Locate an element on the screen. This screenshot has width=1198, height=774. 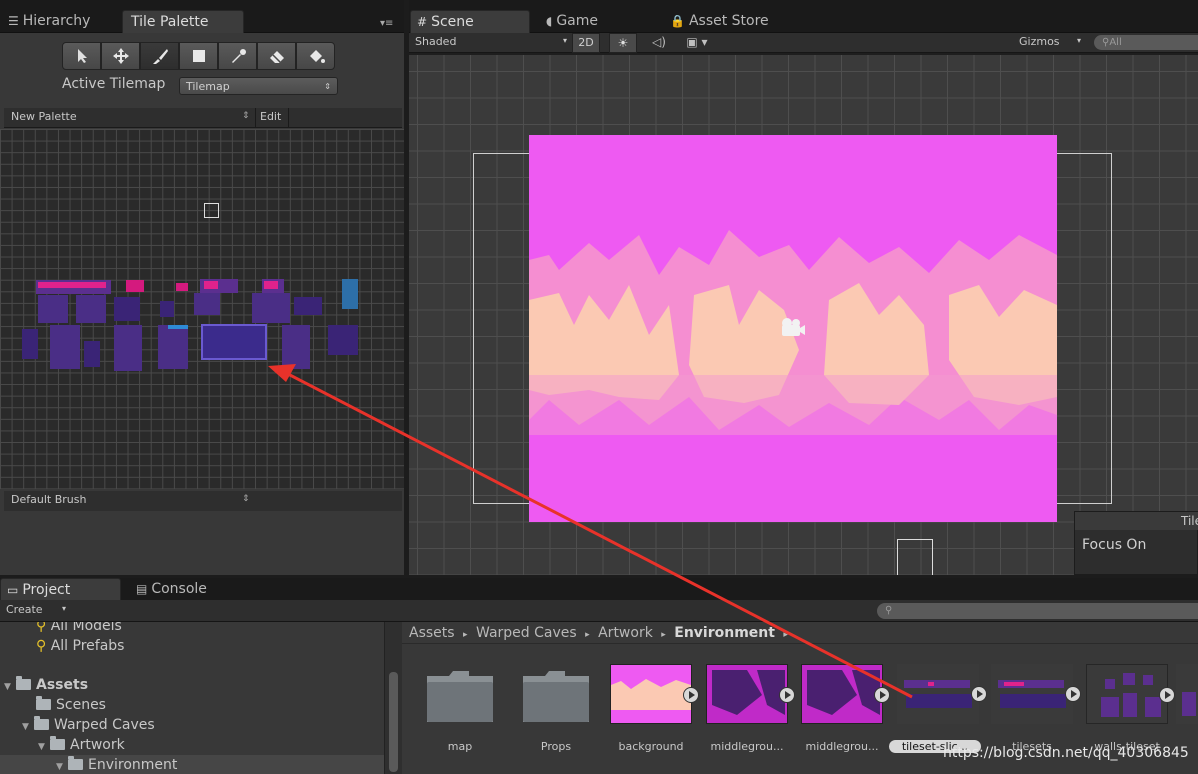
tab-hierarchy: ☰ Hierarchy is located at coordinates (49, 21).